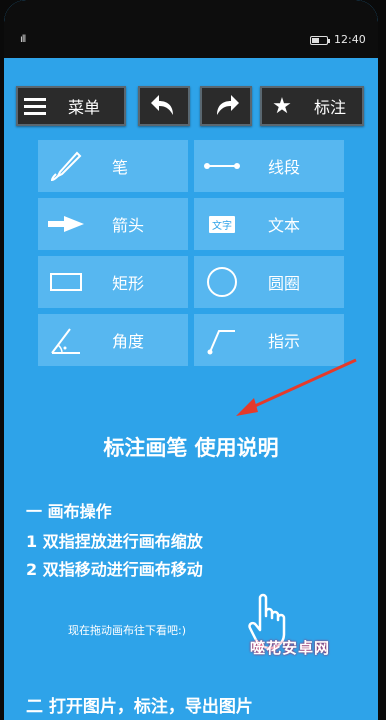 The height and width of the screenshot is (720, 386). I want to click on undo-icon, so click(162, 105).